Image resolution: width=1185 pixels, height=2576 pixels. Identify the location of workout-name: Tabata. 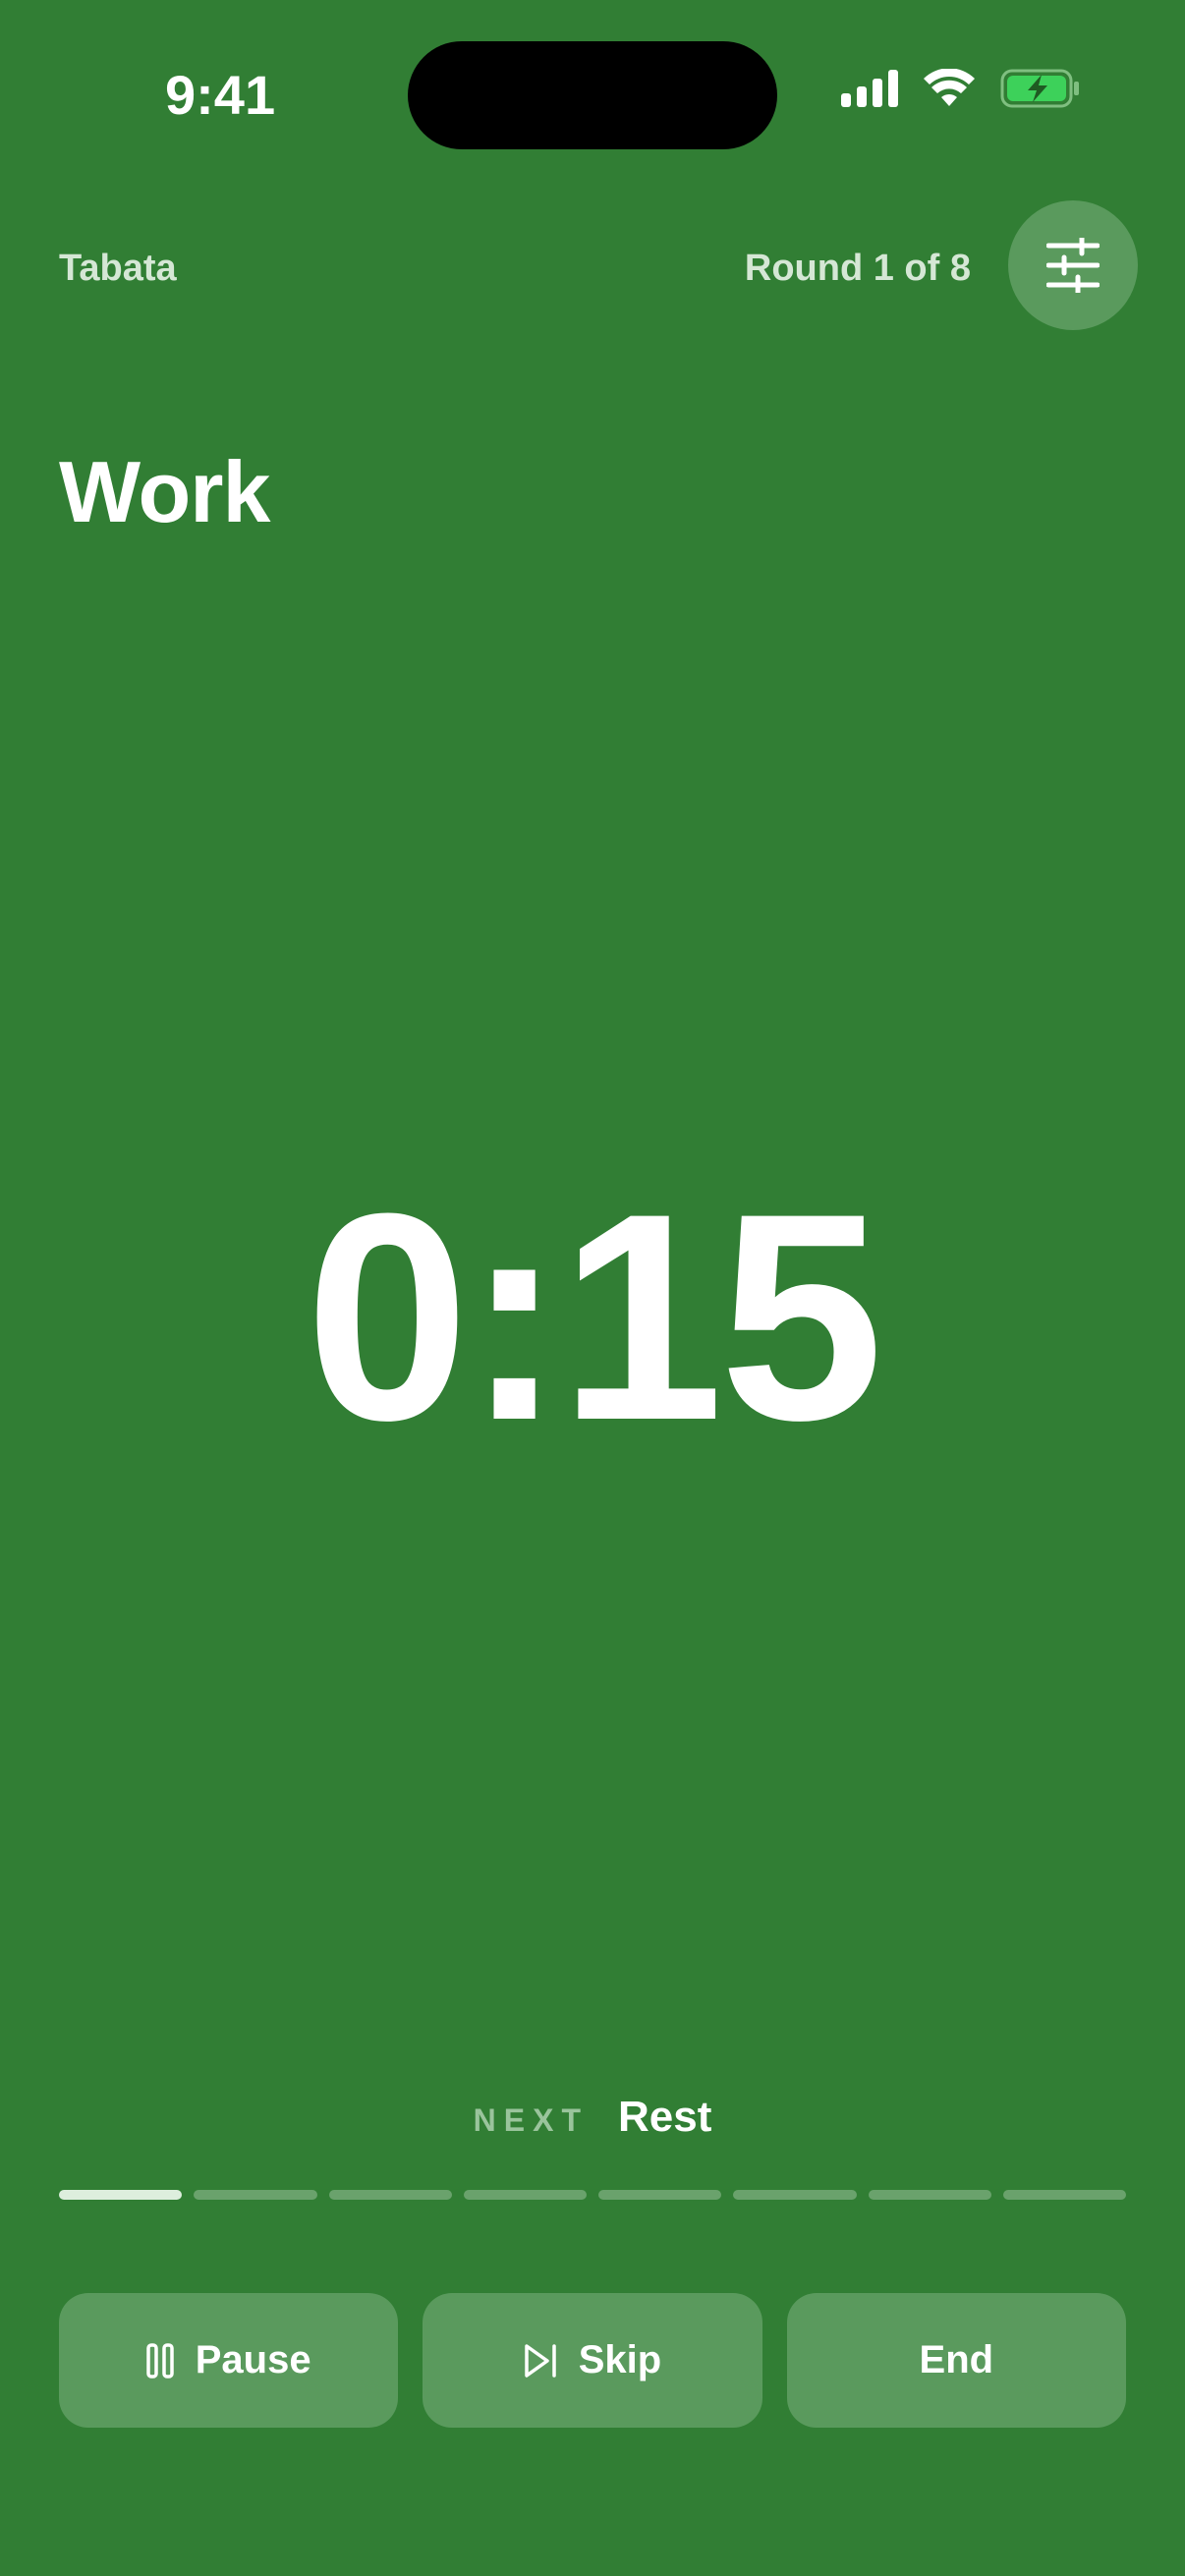
(118, 268).